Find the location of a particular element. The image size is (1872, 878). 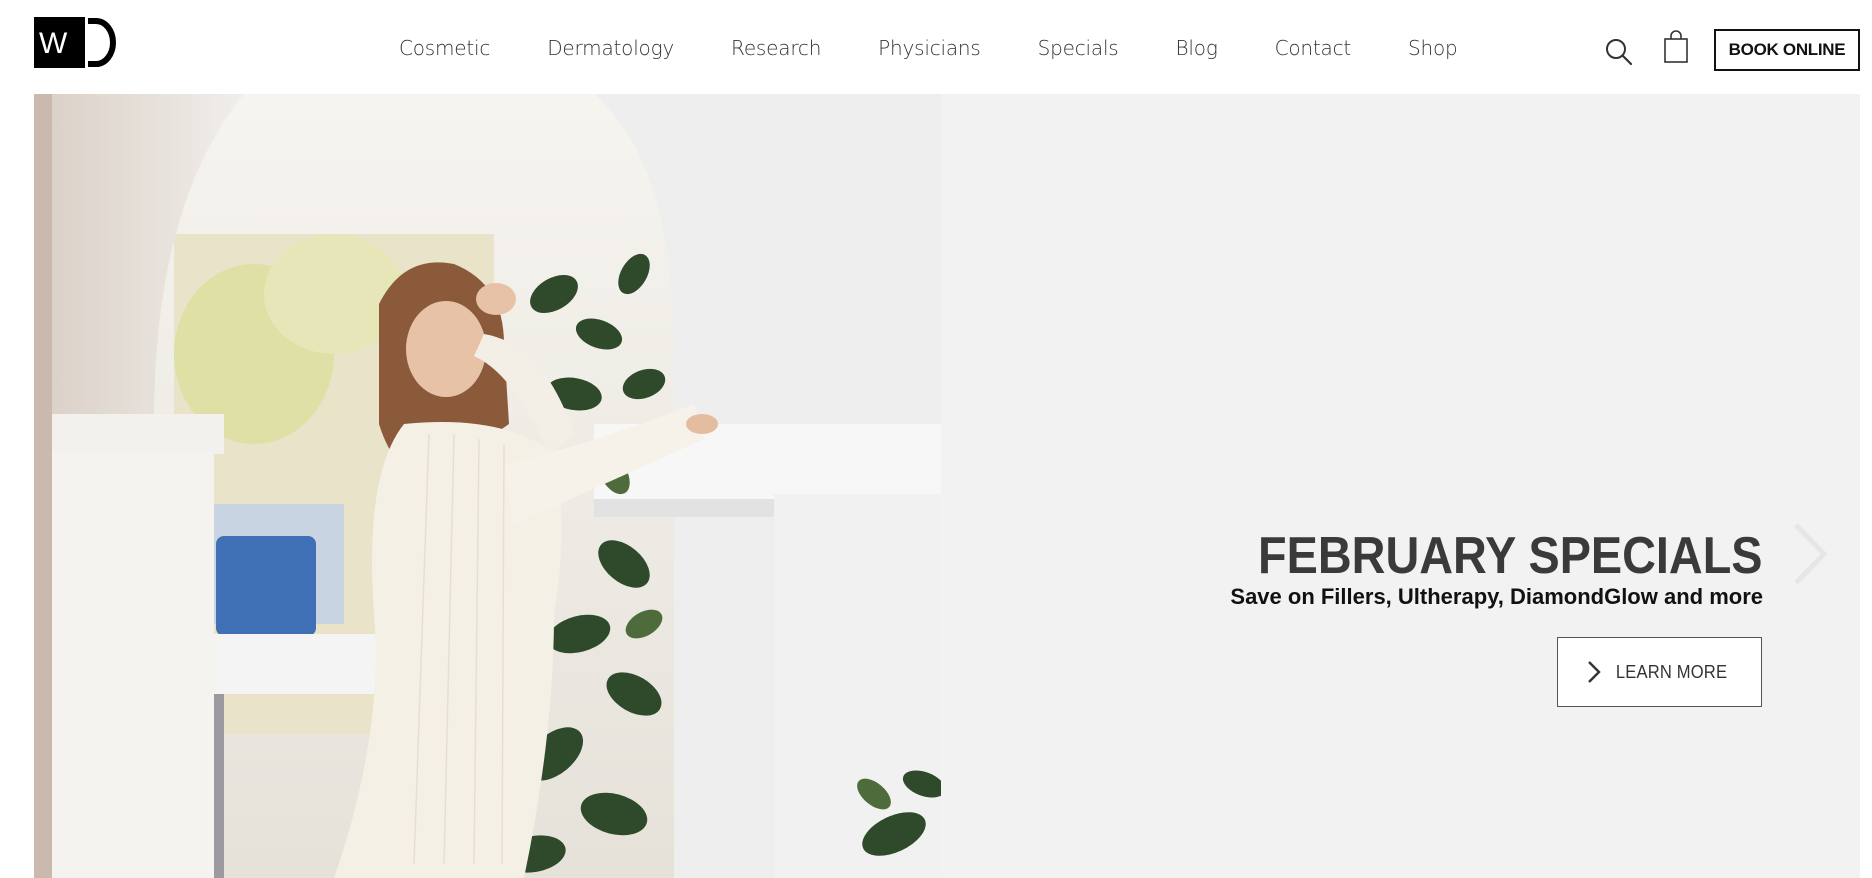

brand-logo: W is located at coordinates (78, 42).